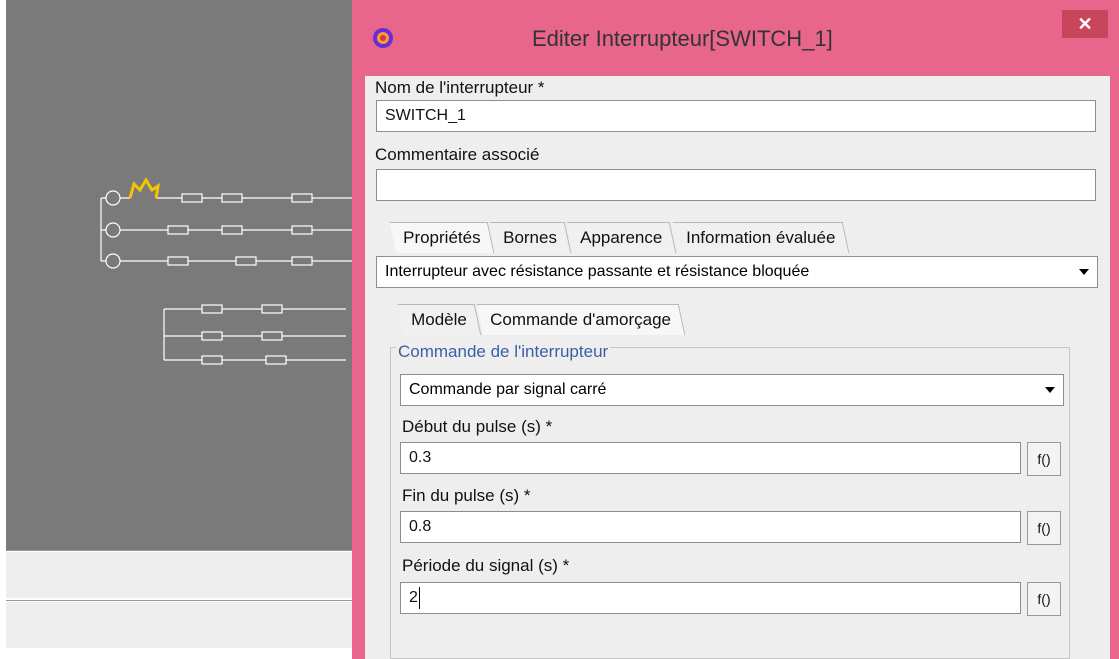 Image resolution: width=1119 pixels, height=659 pixels. Describe the element at coordinates (1044, 528) in the screenshot. I see `pulse-end-function-button: f()` at that location.